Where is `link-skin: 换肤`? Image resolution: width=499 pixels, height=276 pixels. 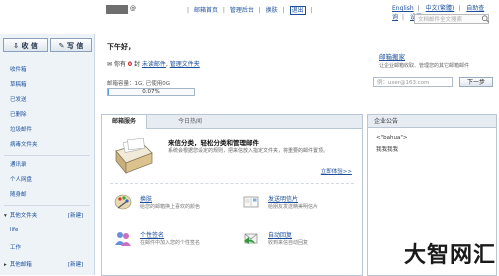
link-skin: 换肤 is located at coordinates (272, 10).